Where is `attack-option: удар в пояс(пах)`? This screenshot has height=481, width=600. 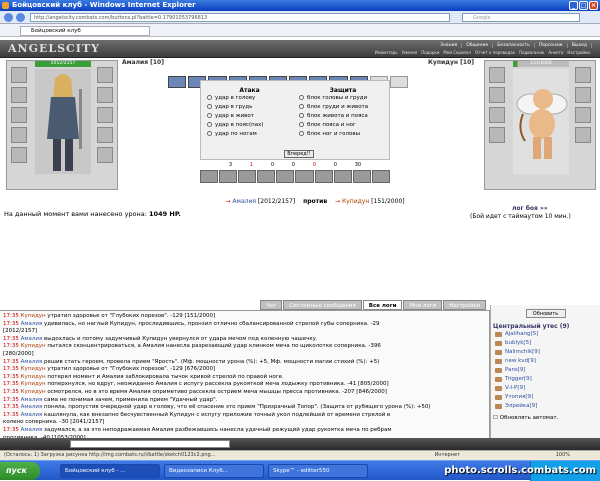 attack-option: удар в пояс(пах) is located at coordinates (249, 125).